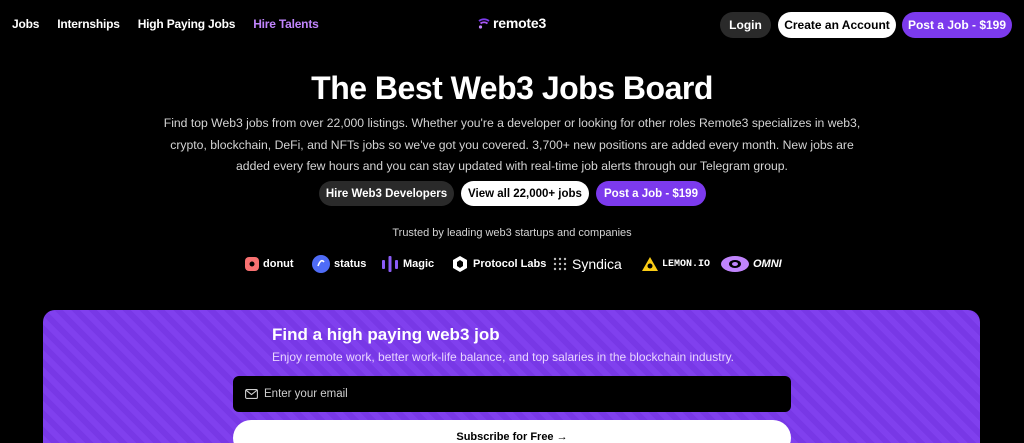  What do you see at coordinates (512, 88) in the screenshot?
I see `page-title: The Best Web3 Jobs Board` at bounding box center [512, 88].